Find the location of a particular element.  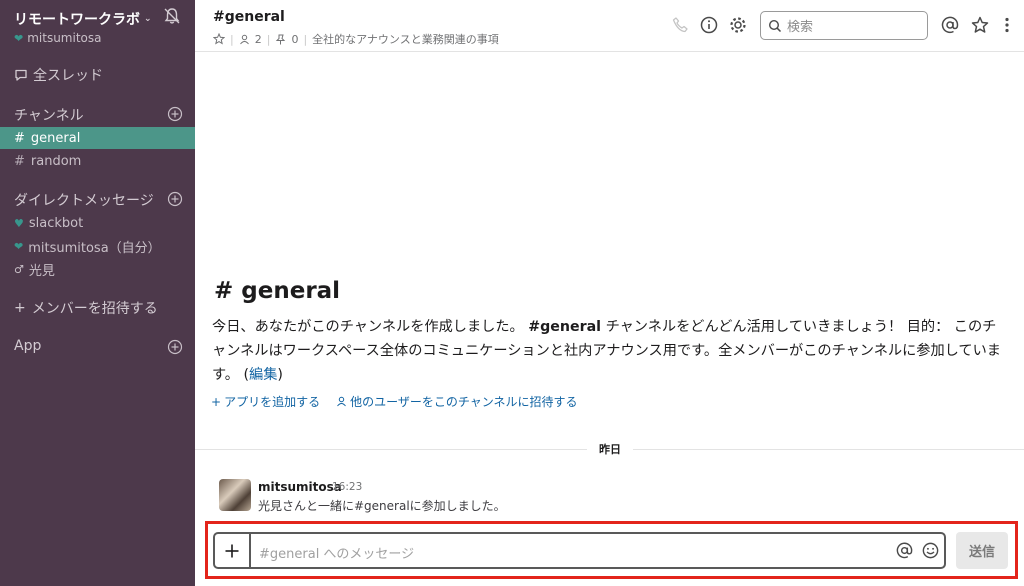

channel-intro-title: # general is located at coordinates (277, 291).